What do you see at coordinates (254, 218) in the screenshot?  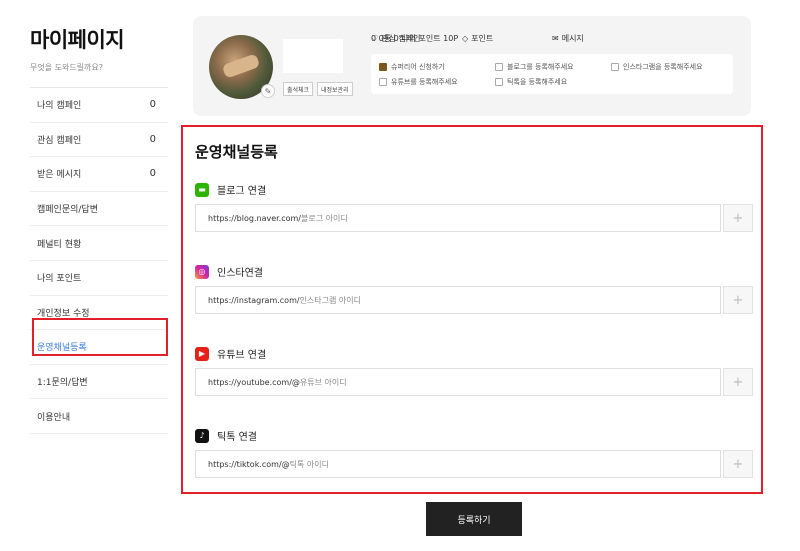 I see `url-prefix: https://blog.naver.com/` at bounding box center [254, 218].